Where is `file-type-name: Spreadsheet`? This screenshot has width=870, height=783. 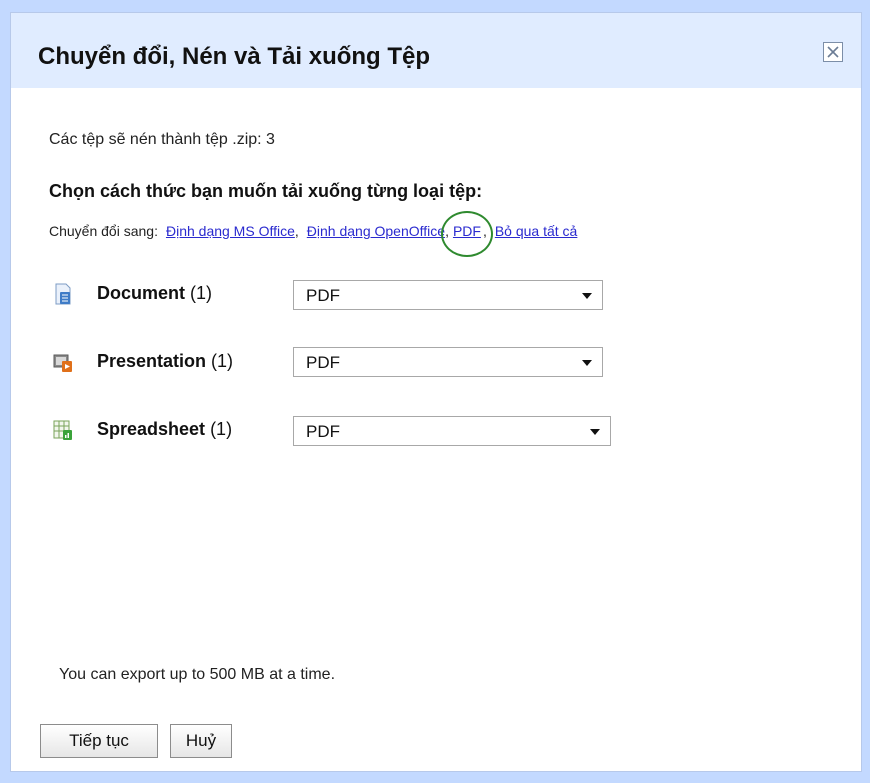
file-type-name: Spreadsheet is located at coordinates (151, 429).